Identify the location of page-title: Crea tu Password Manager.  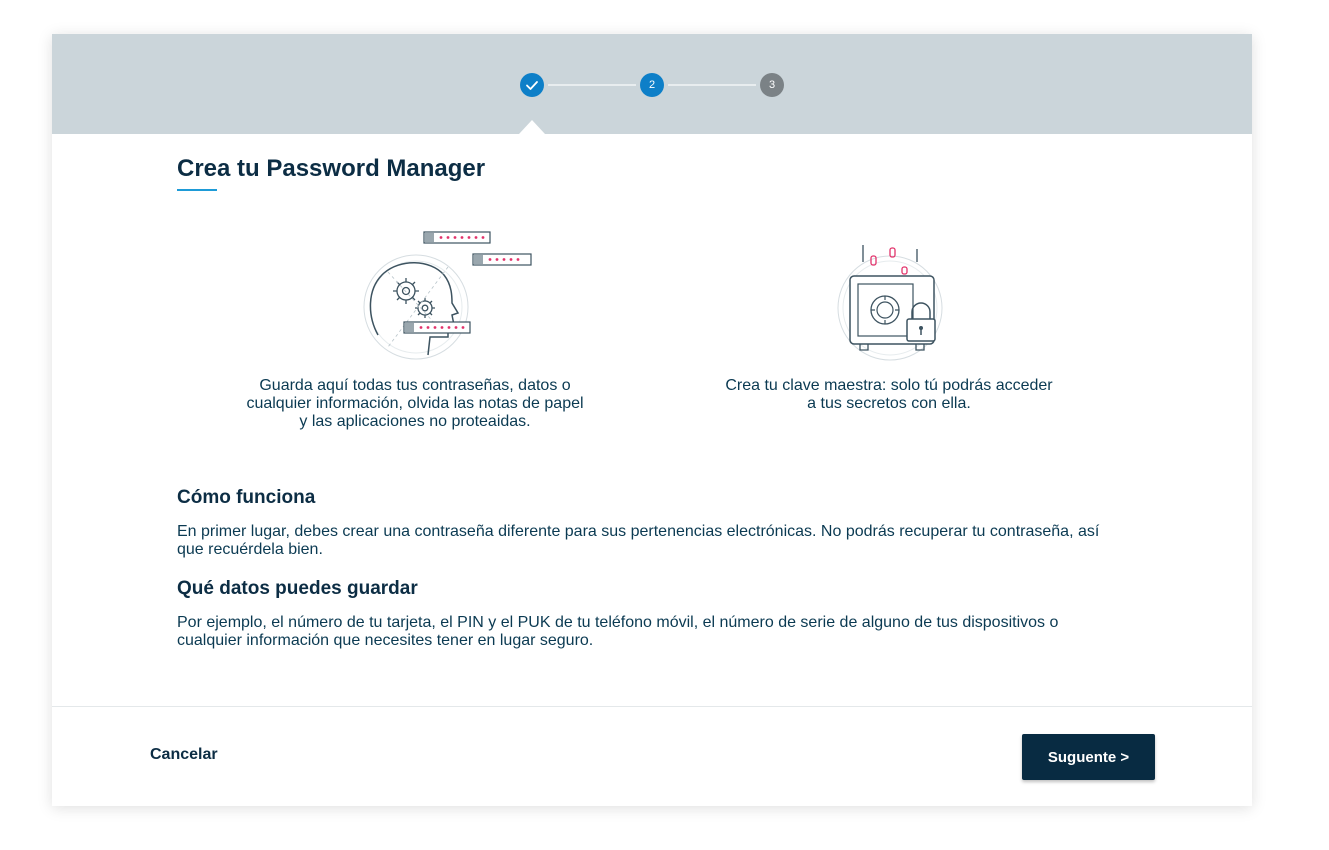
(331, 168).